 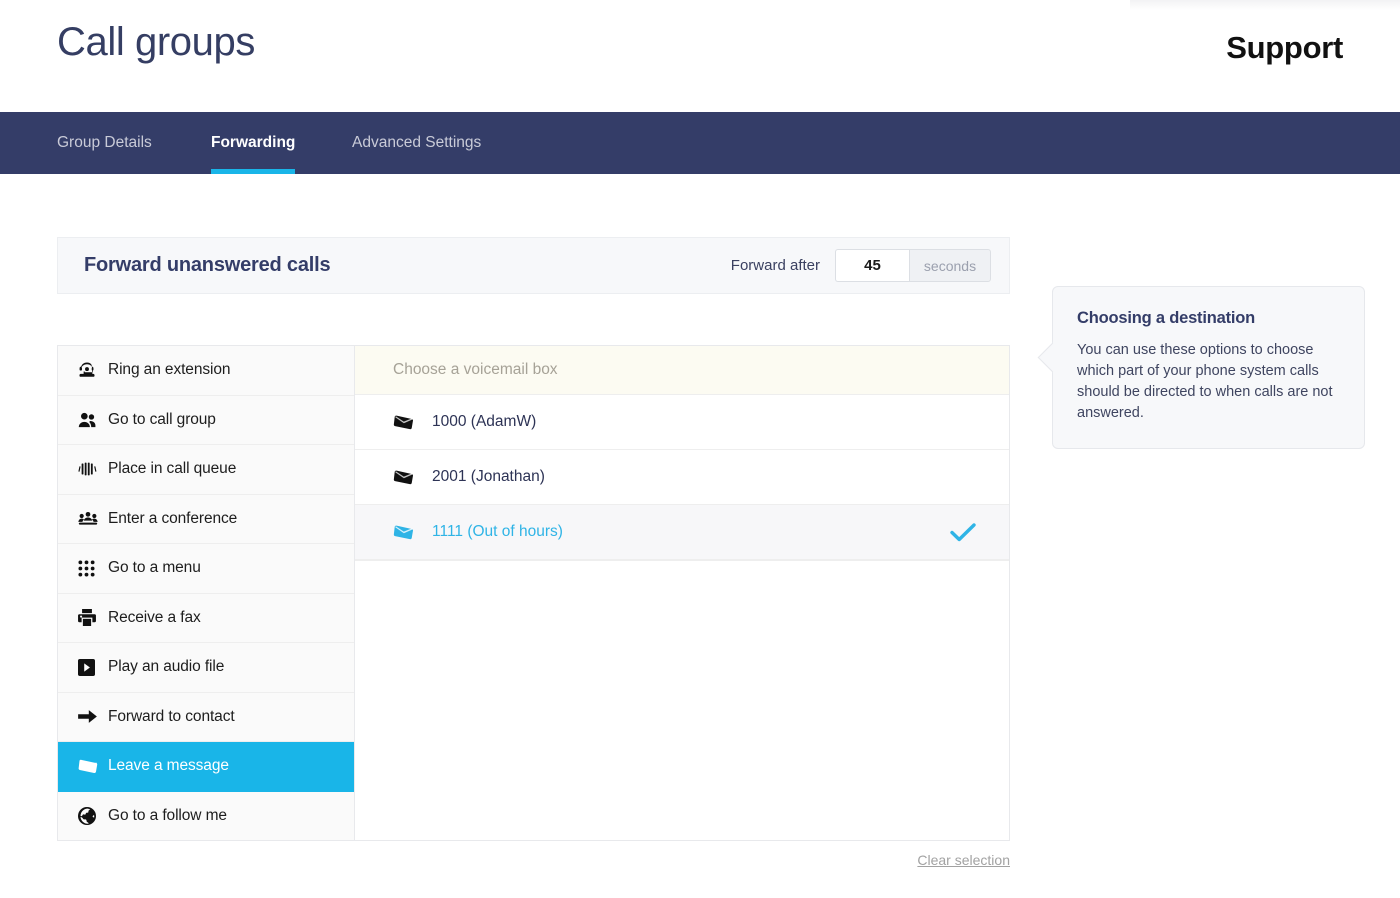 What do you see at coordinates (253, 171) in the screenshot?
I see `active-tab-underline` at bounding box center [253, 171].